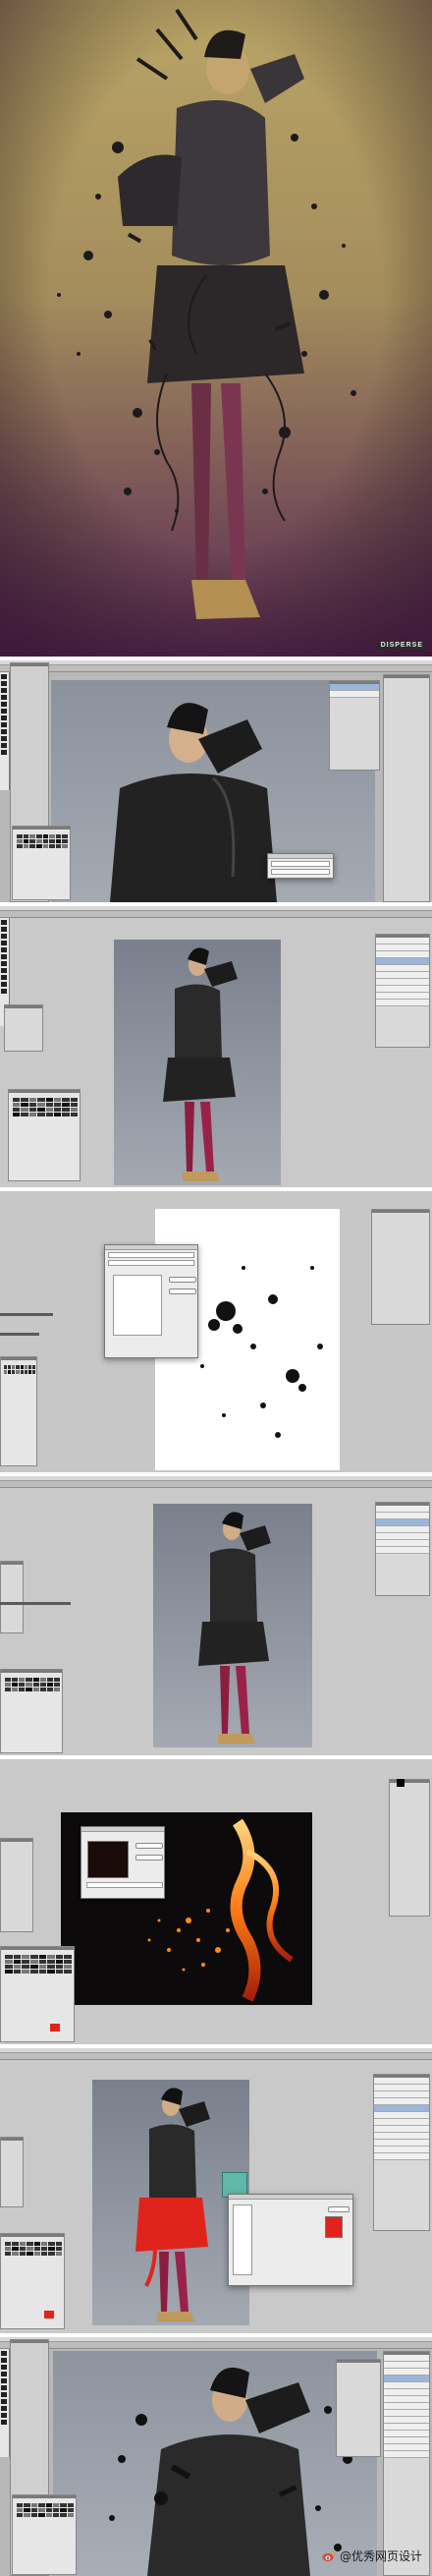  I want to click on color-picker-dialog, so click(291, 2240).